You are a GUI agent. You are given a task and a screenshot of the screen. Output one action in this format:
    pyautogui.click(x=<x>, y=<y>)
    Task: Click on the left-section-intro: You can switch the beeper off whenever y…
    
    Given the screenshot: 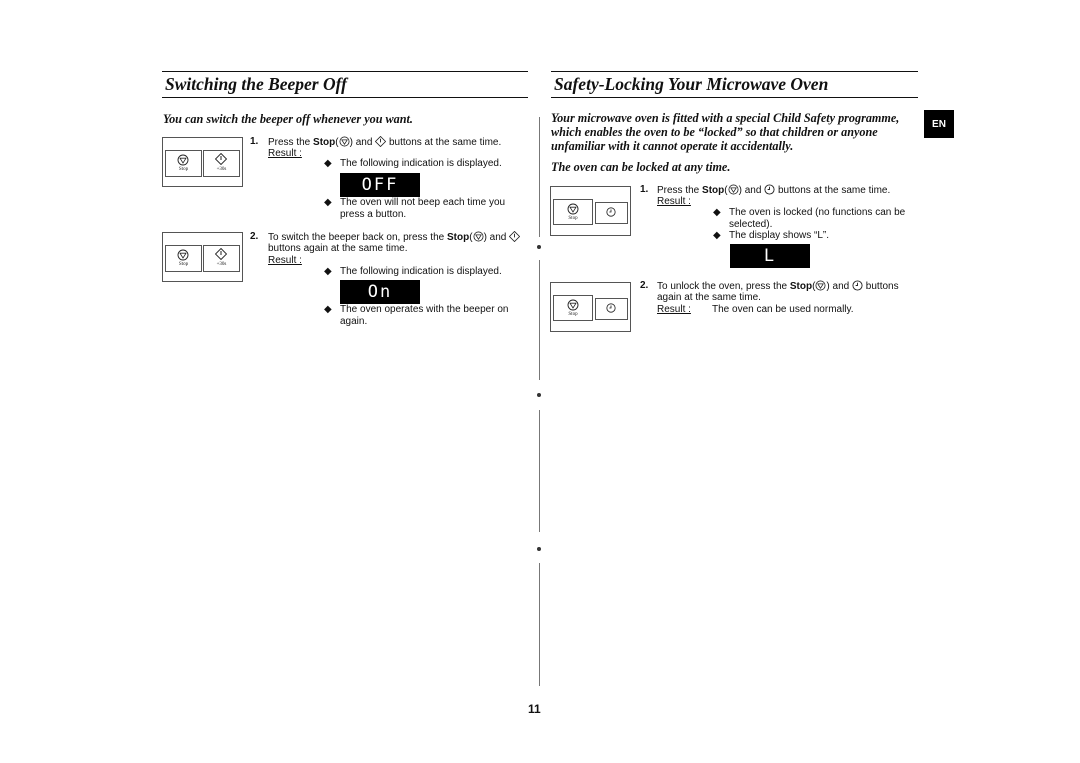 What is the action you would take?
    pyautogui.click(x=288, y=119)
    